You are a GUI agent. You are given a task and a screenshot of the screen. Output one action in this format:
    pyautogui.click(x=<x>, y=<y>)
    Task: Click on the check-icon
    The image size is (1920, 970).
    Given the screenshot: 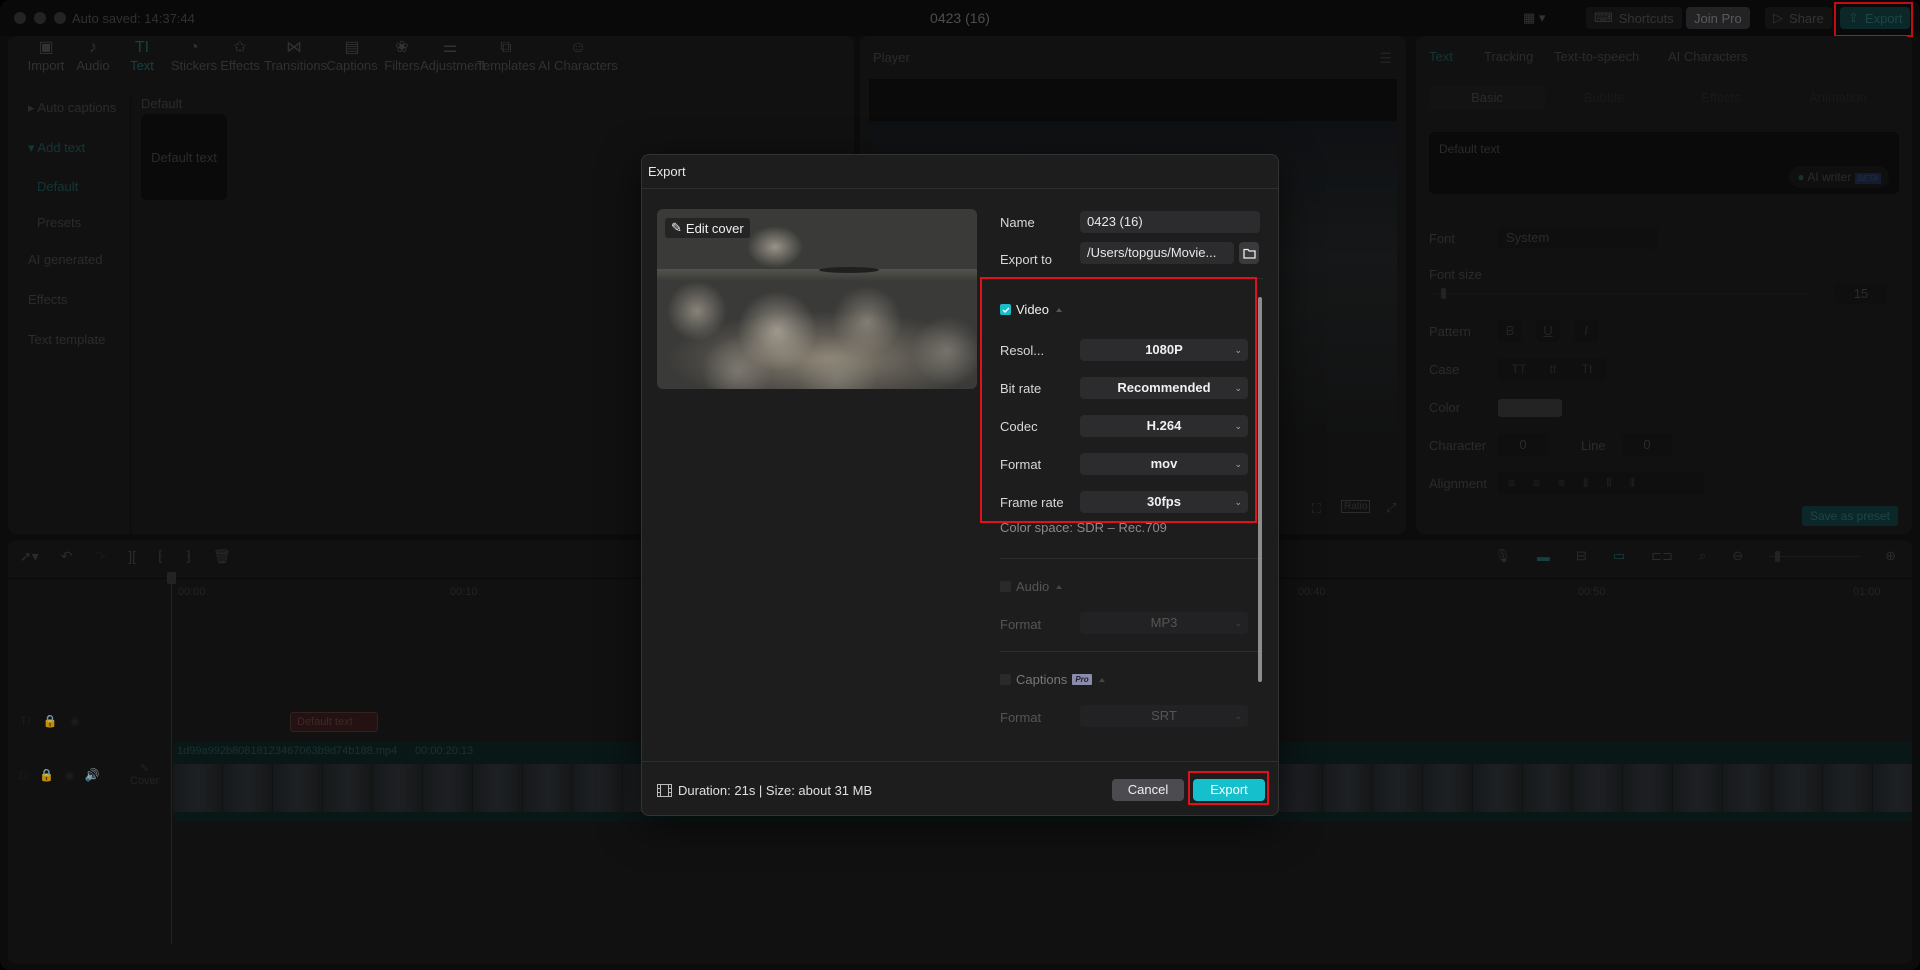 What is the action you would take?
    pyautogui.click(x=1005, y=310)
    